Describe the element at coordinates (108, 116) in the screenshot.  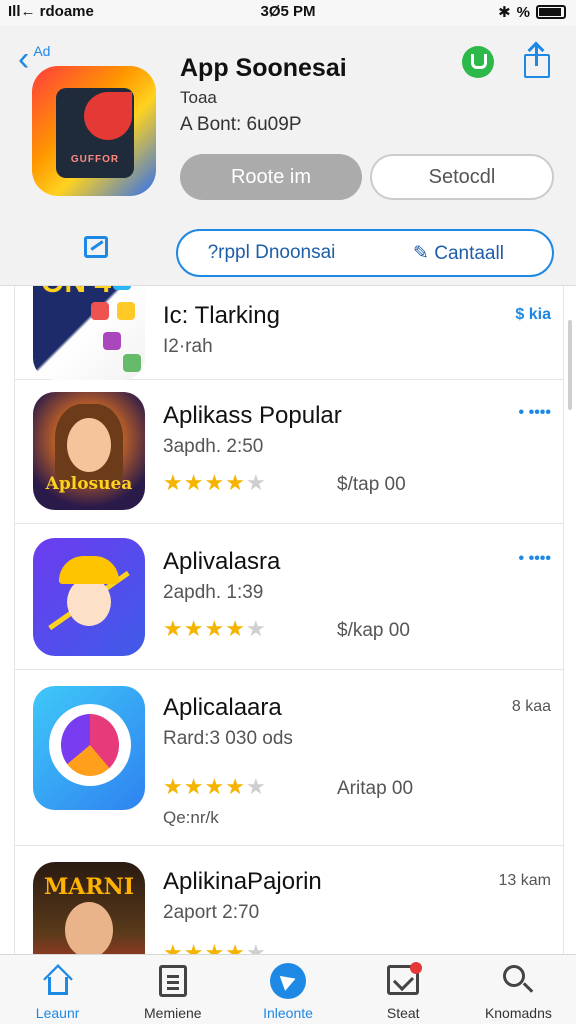
I see `app-icon-shape` at that location.